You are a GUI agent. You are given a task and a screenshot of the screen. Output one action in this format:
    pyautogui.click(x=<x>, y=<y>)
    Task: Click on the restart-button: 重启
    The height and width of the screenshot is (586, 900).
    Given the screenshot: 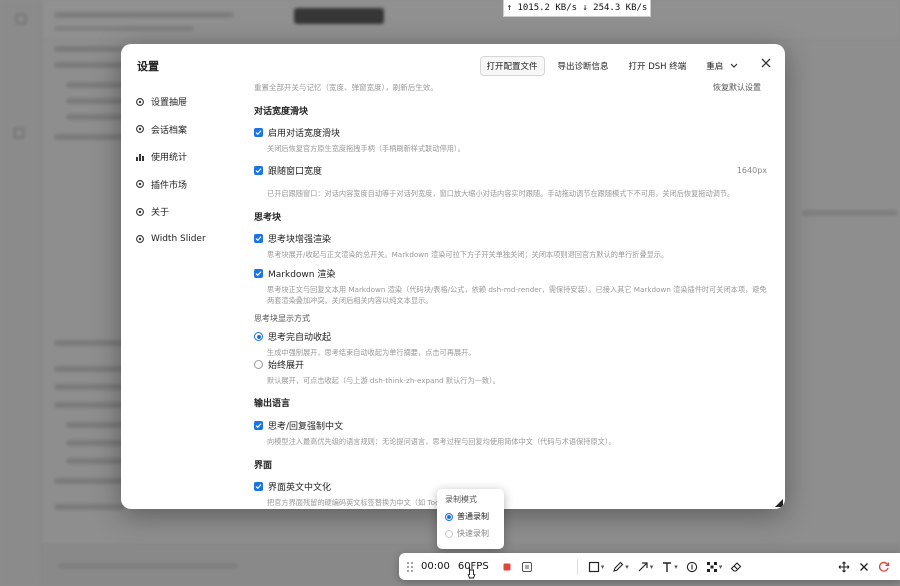 What is the action you would take?
    pyautogui.click(x=722, y=66)
    